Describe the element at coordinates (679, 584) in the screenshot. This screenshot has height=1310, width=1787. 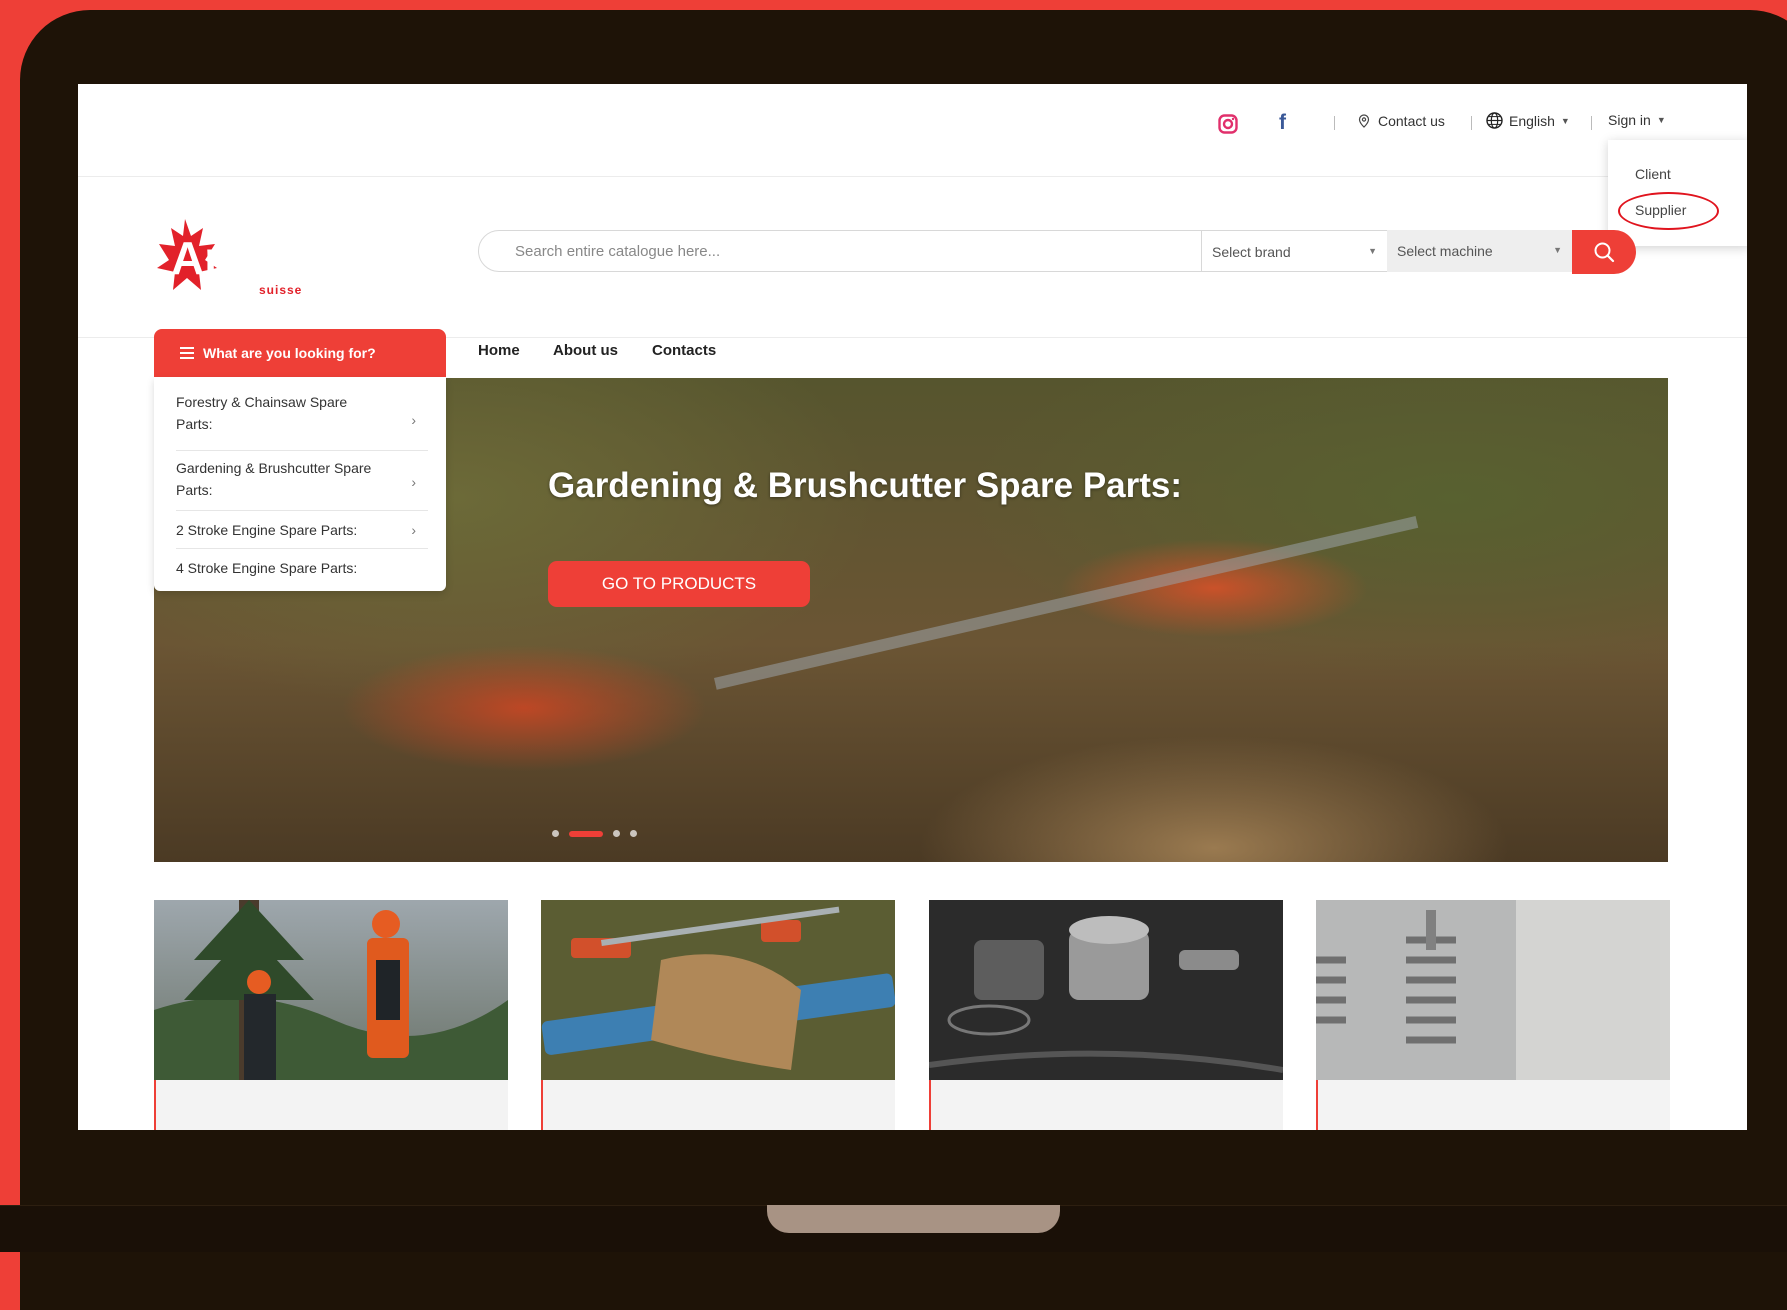
I see `go-to-products-button: GO TO PRODUCTS` at that location.